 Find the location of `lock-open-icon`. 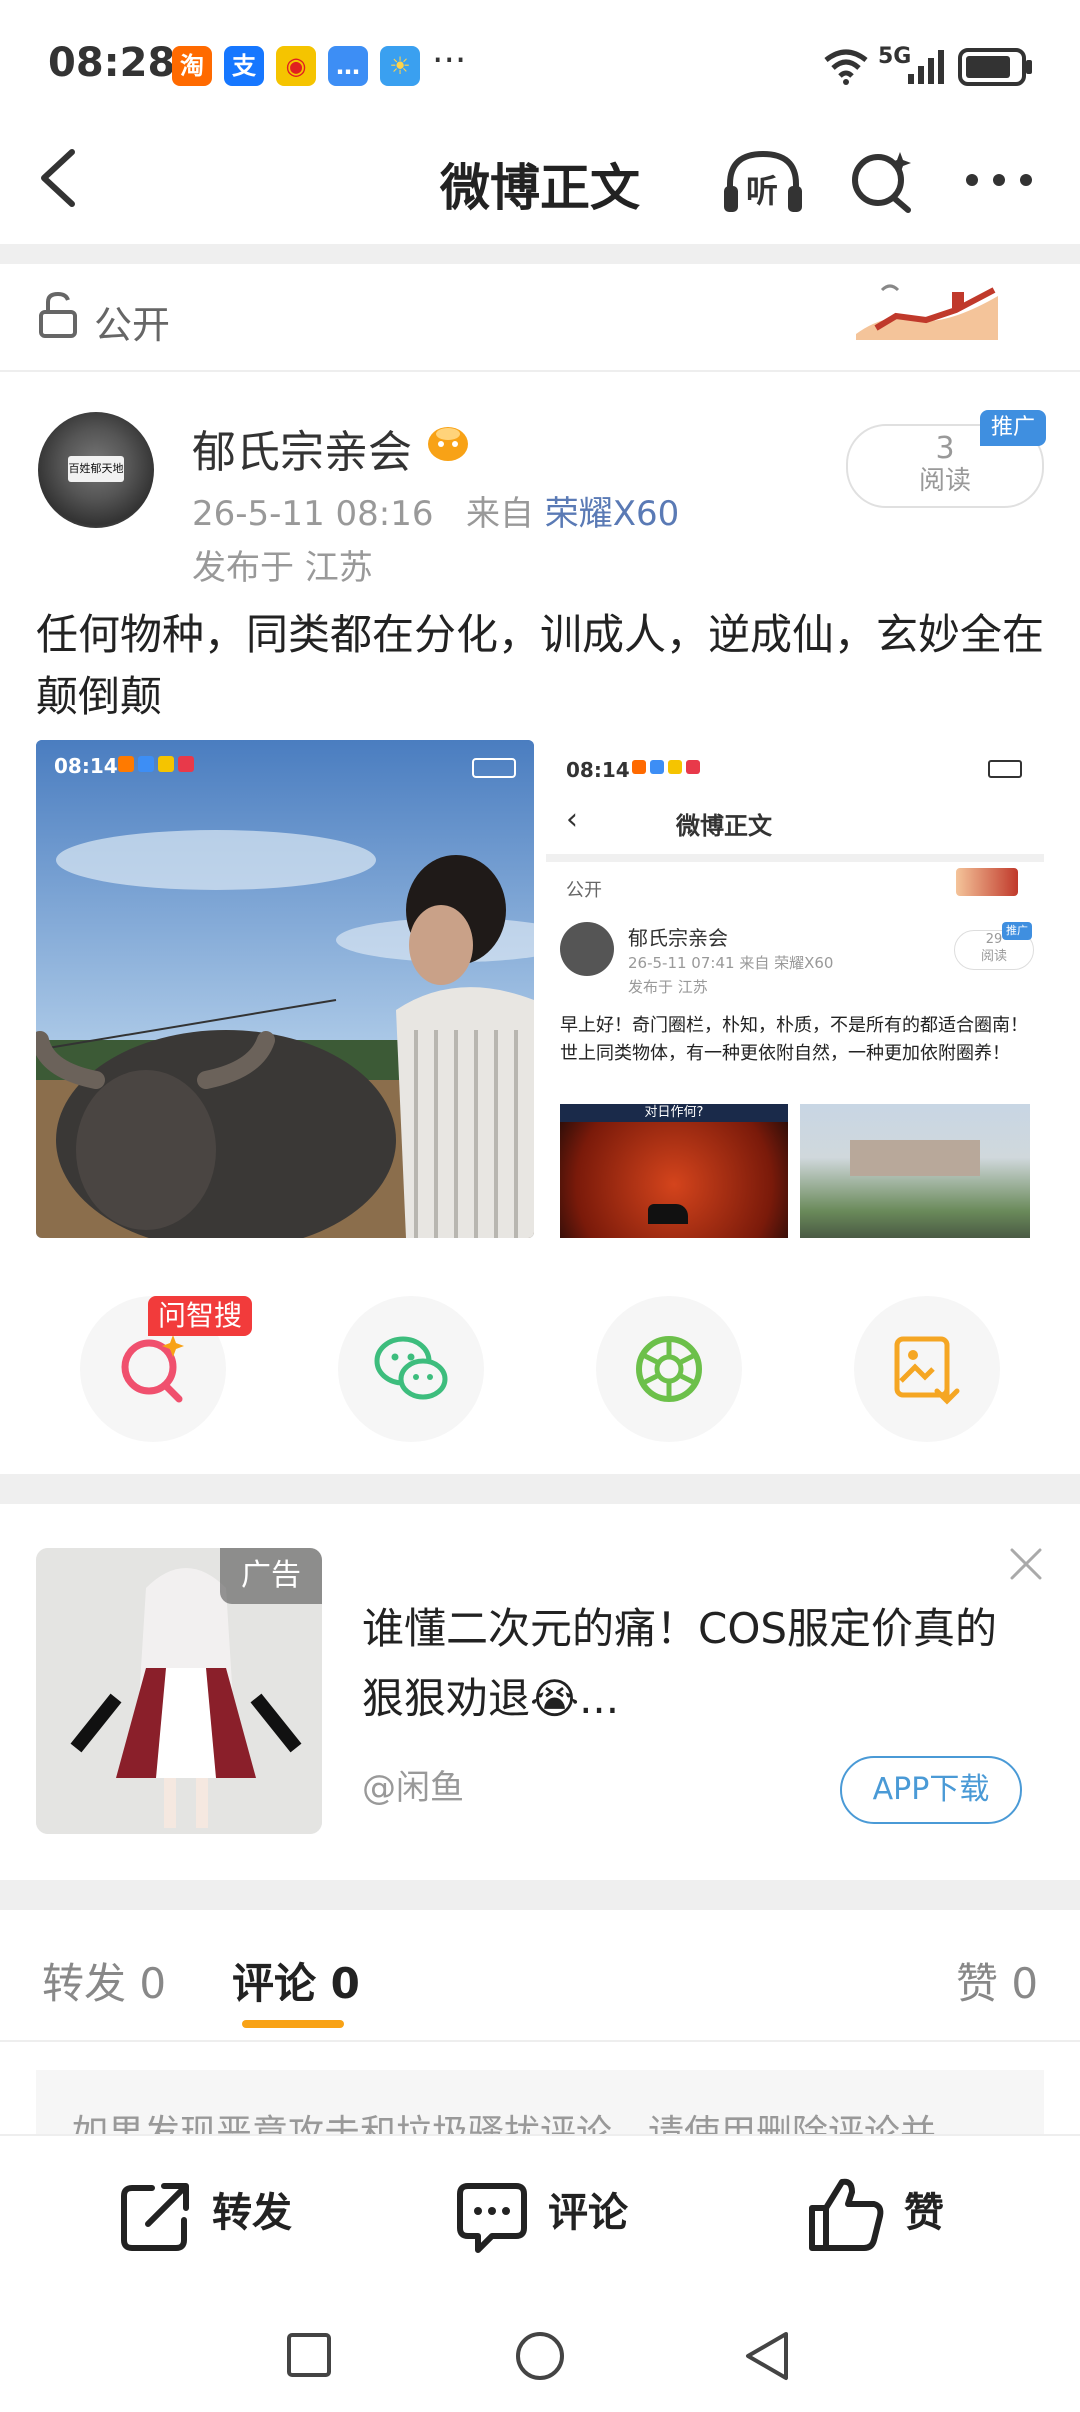

lock-open-icon is located at coordinates (58, 314).